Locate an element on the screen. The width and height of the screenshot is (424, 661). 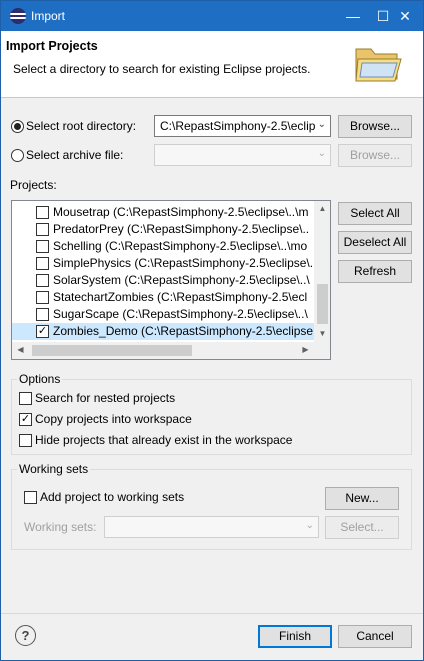
copy-projects-label: Copy projects into workspace is located at coordinates (113, 419).